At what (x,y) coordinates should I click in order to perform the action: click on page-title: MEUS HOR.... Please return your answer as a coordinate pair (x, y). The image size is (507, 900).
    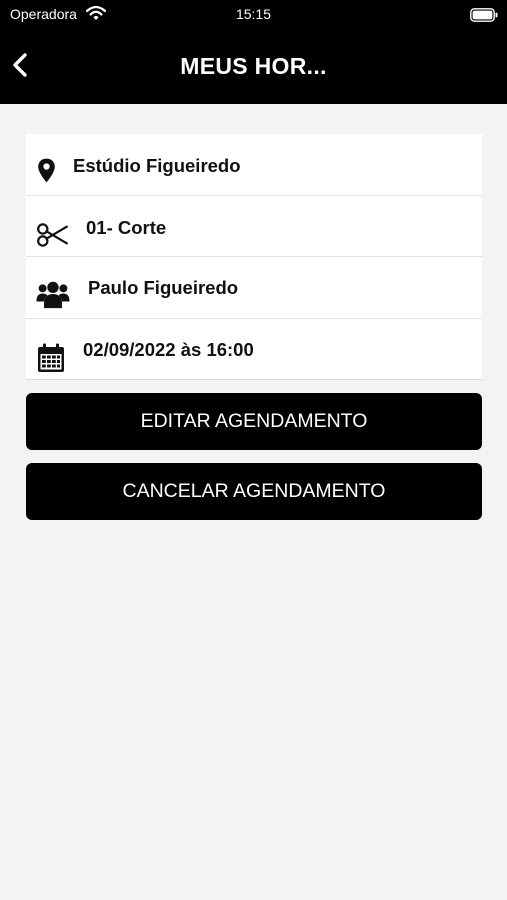
    Looking at the image, I should click on (253, 66).